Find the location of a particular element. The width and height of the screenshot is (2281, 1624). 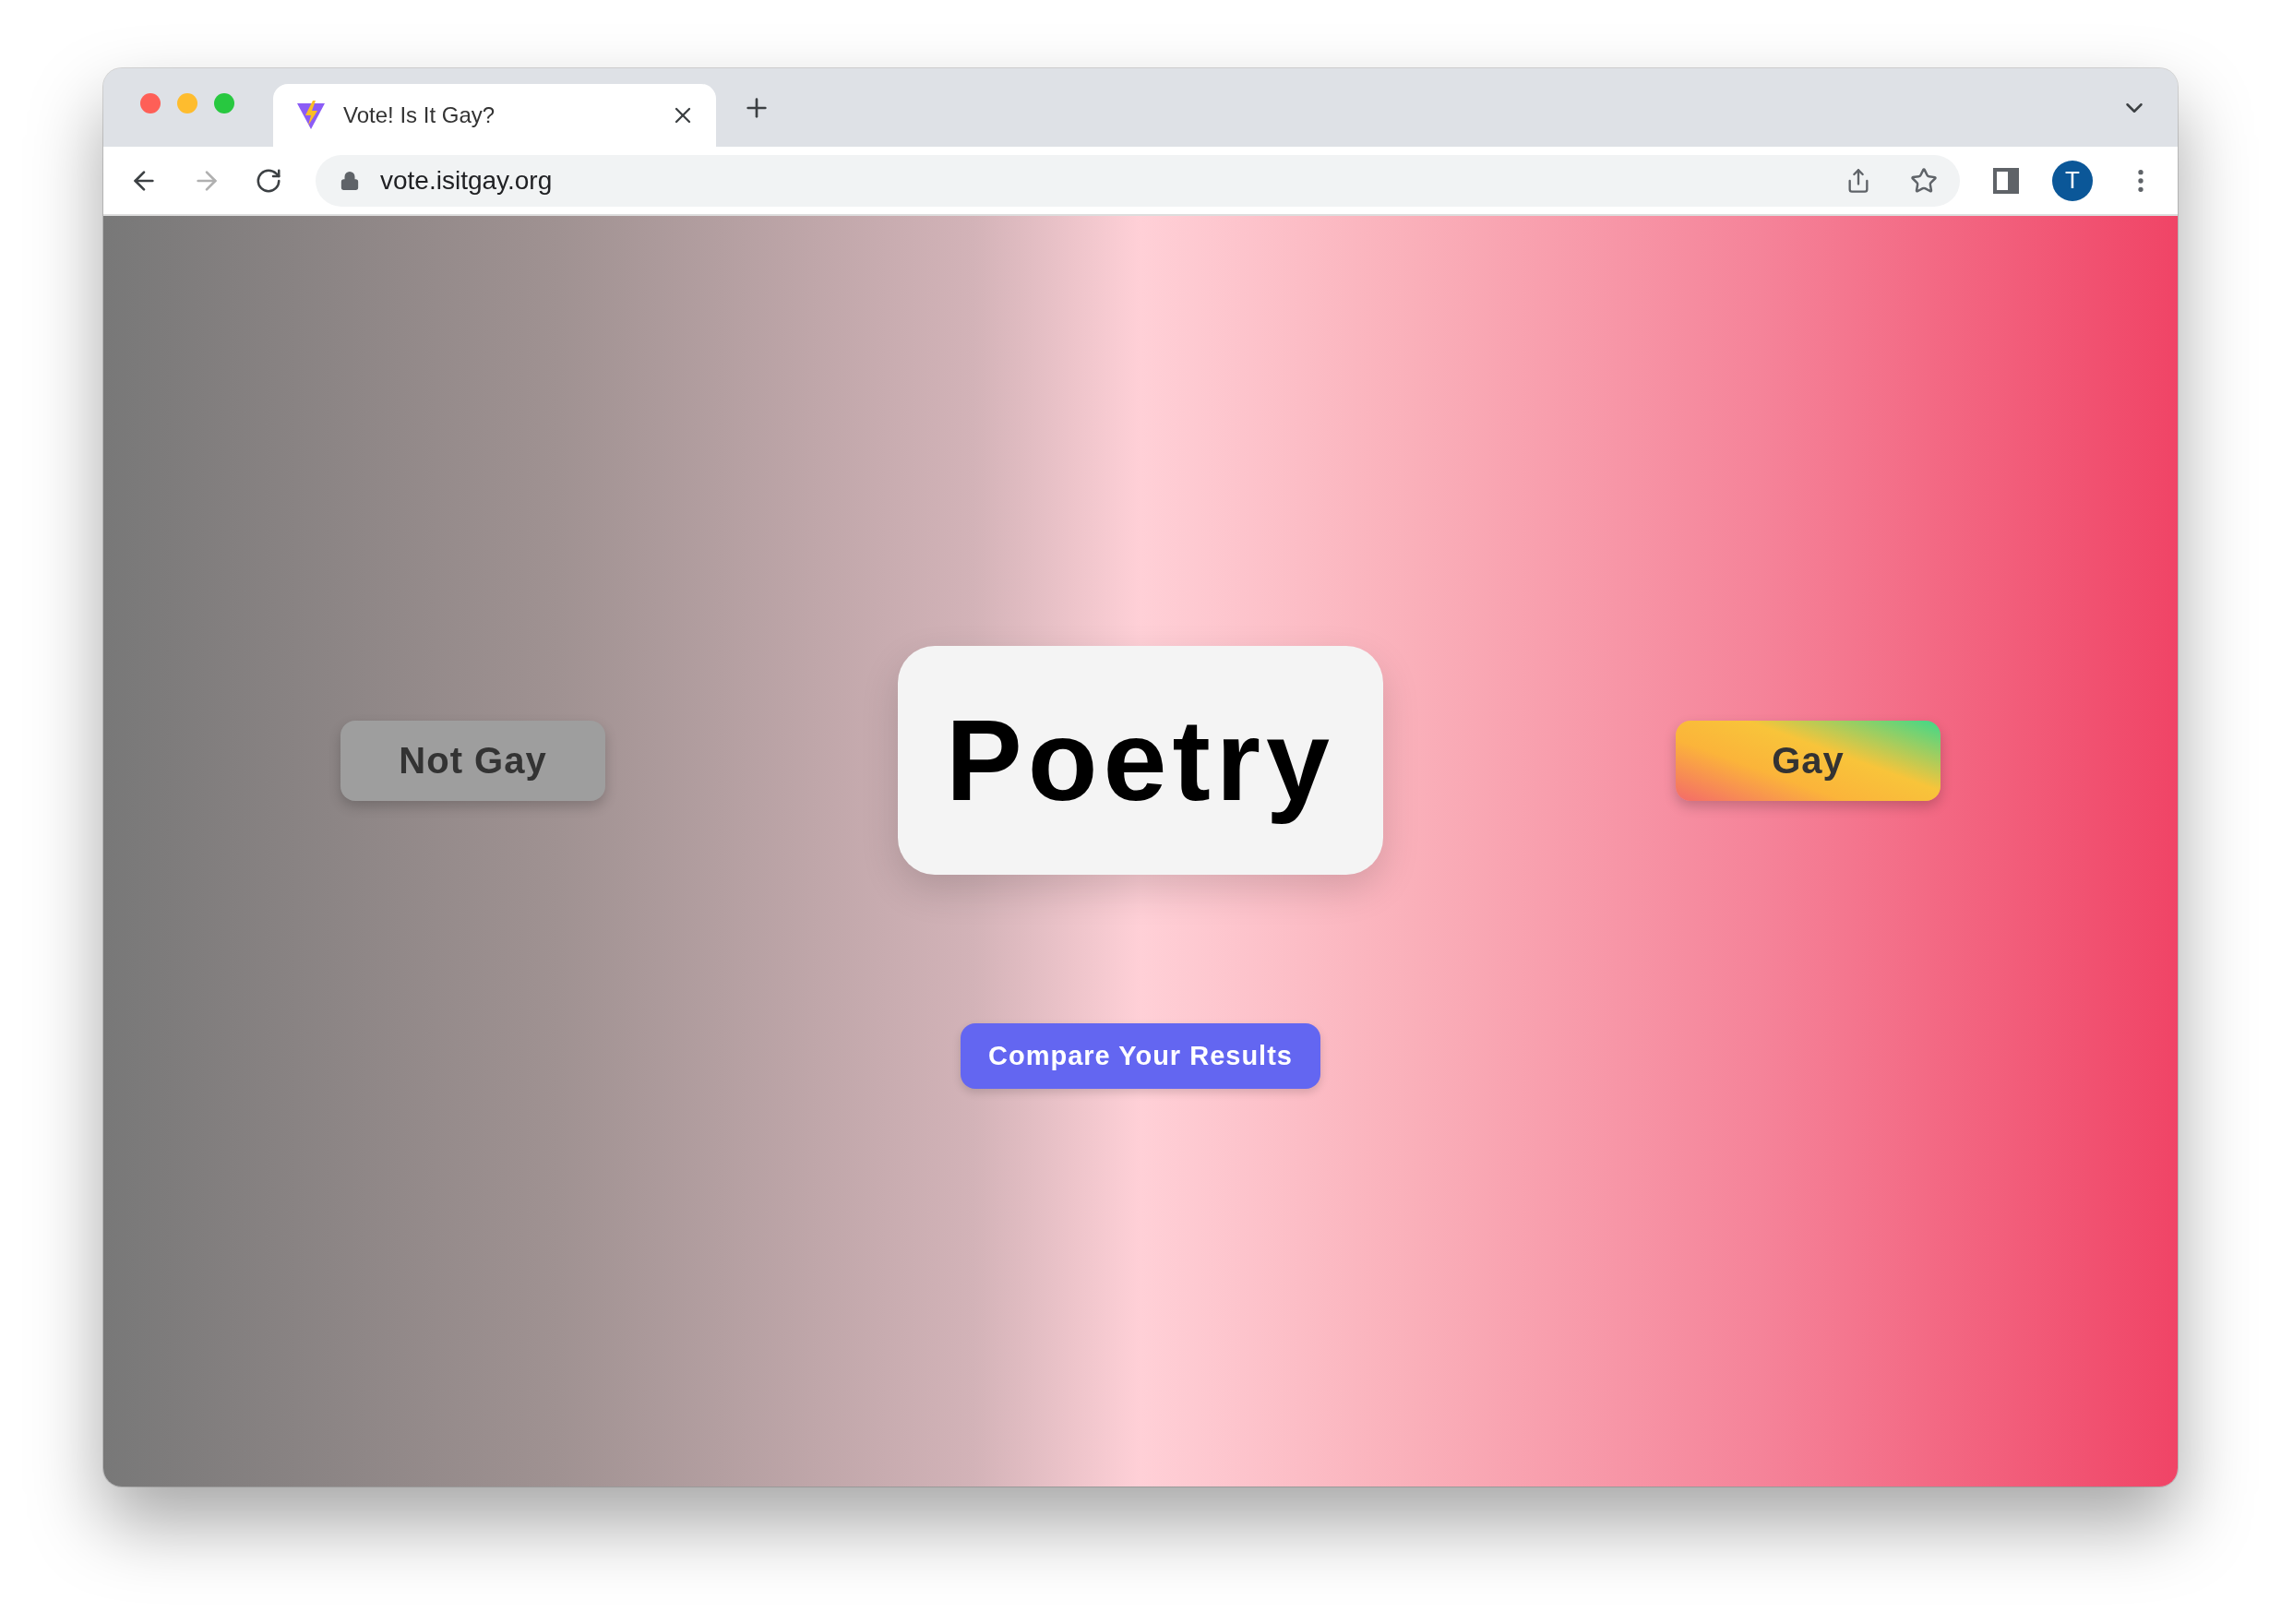

not-vote-button: Not Gay is located at coordinates (472, 760).